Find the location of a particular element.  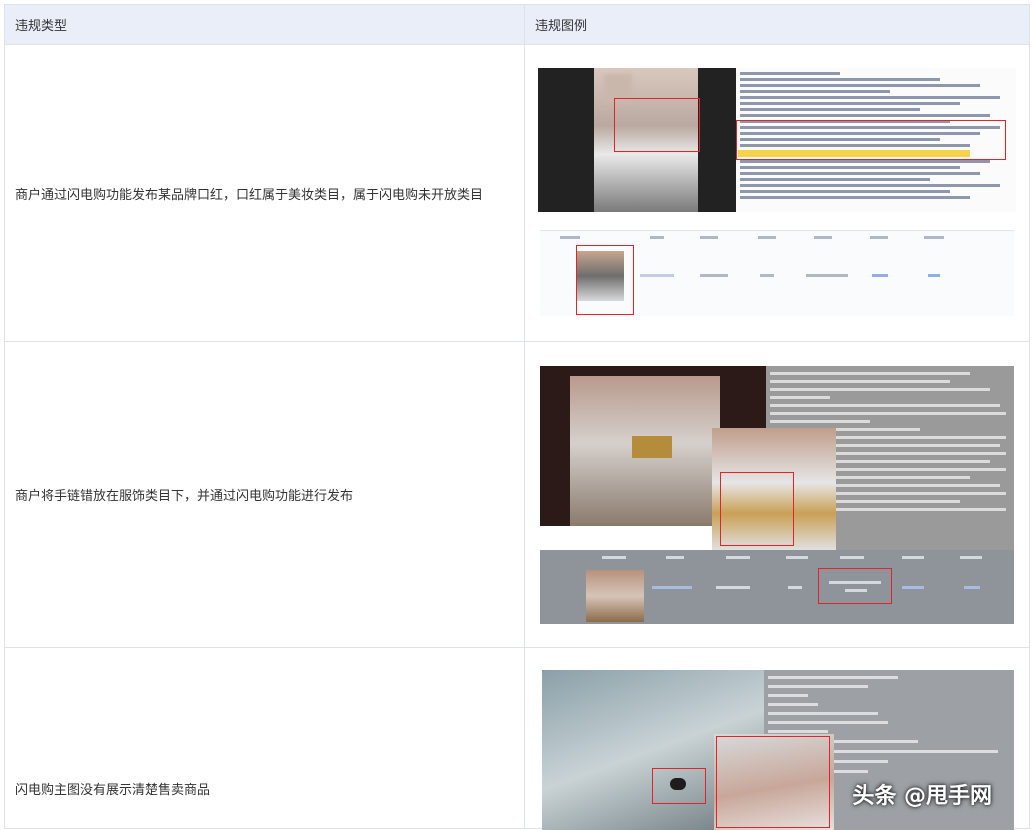

header-example: 违规图例 is located at coordinates (561, 26).